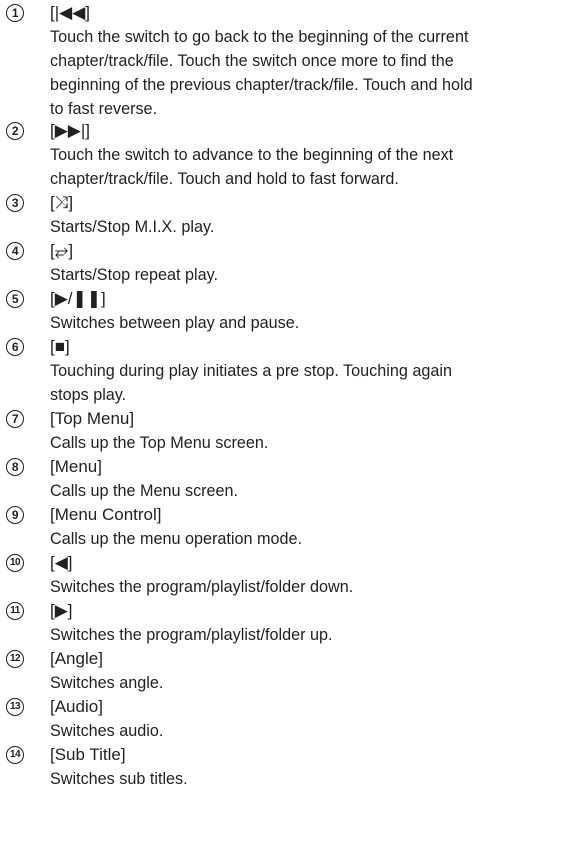 This screenshot has height=860, width=577. Describe the element at coordinates (119, 779) in the screenshot. I see `desc-line: Switches sub titles.` at that location.